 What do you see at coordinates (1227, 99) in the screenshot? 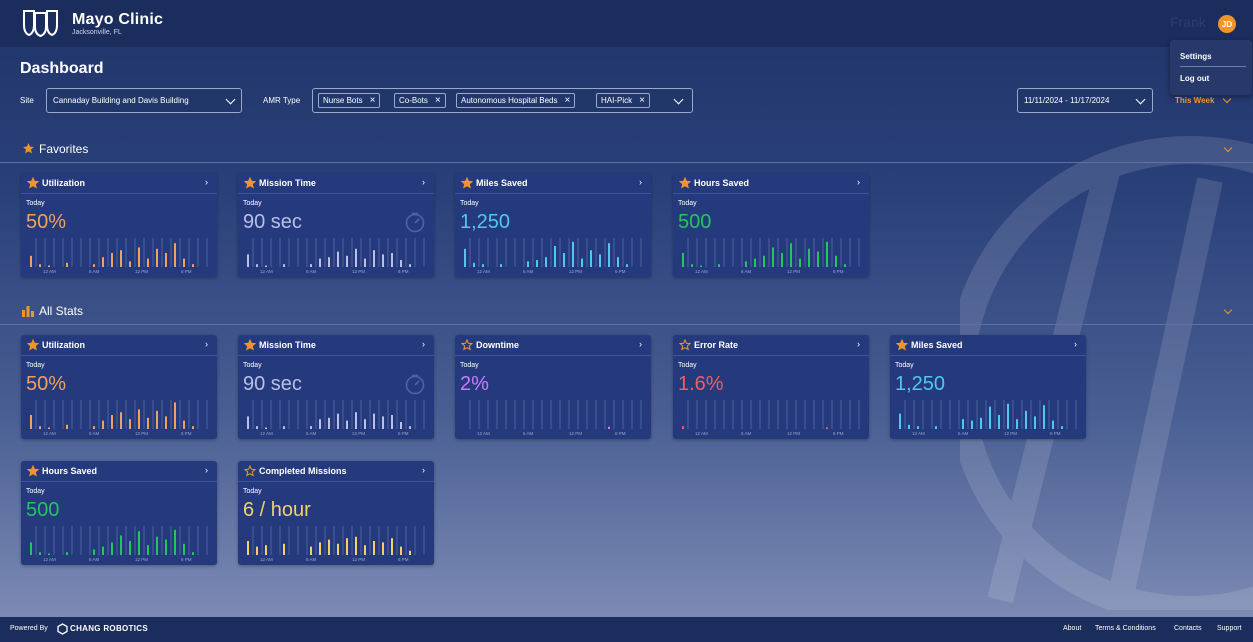
I see `chevron-down-icon` at bounding box center [1227, 99].